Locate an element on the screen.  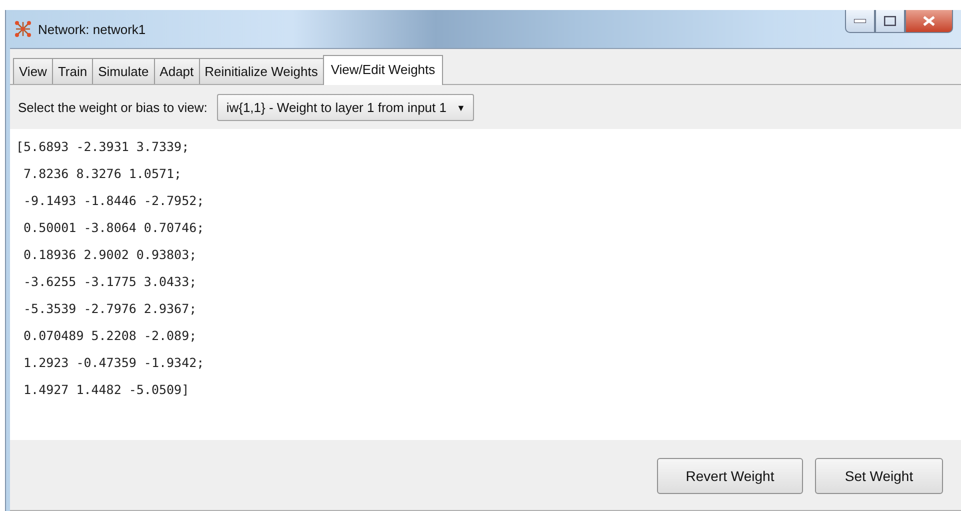
weight-button: Revert Weight is located at coordinates (730, 476).